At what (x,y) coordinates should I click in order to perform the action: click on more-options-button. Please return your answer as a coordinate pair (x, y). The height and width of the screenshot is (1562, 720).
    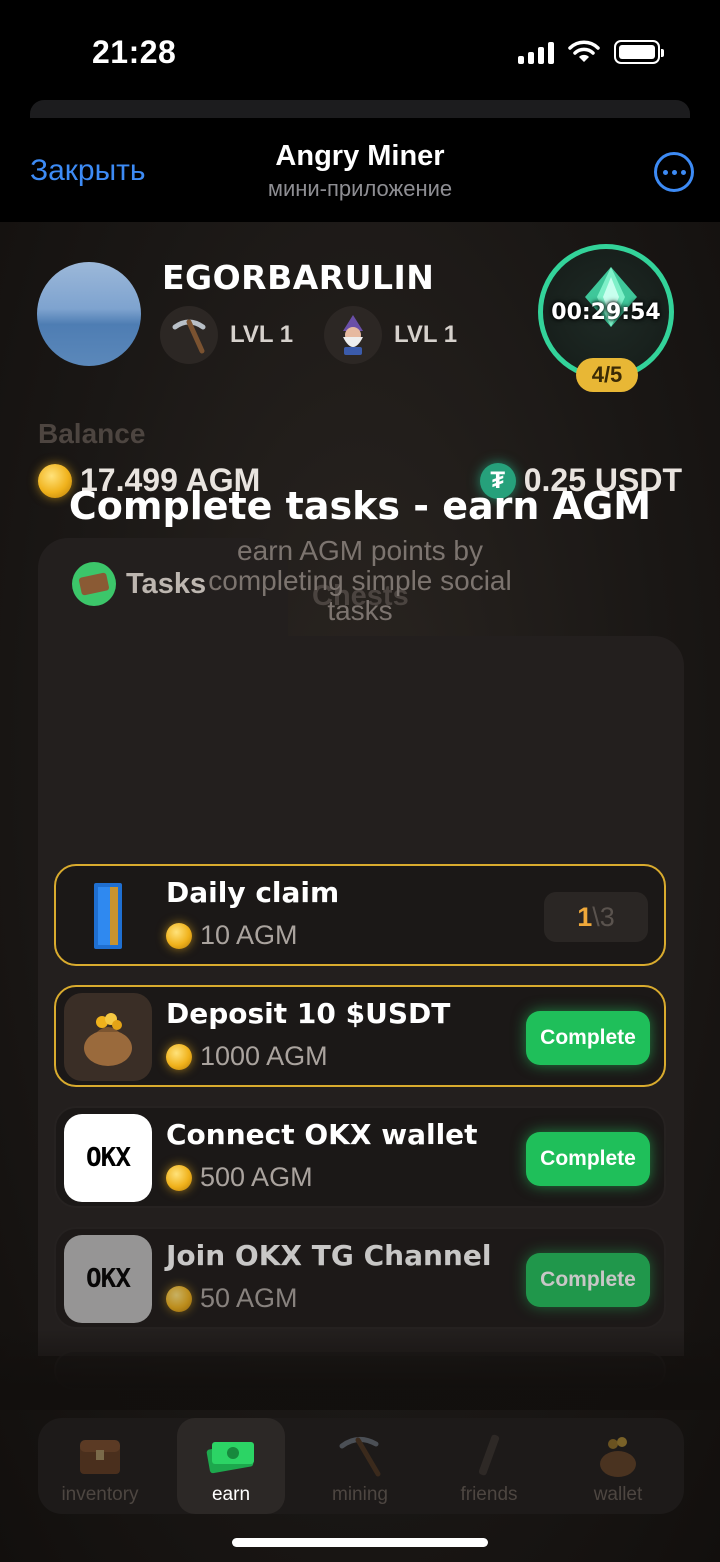
    Looking at the image, I should click on (674, 172).